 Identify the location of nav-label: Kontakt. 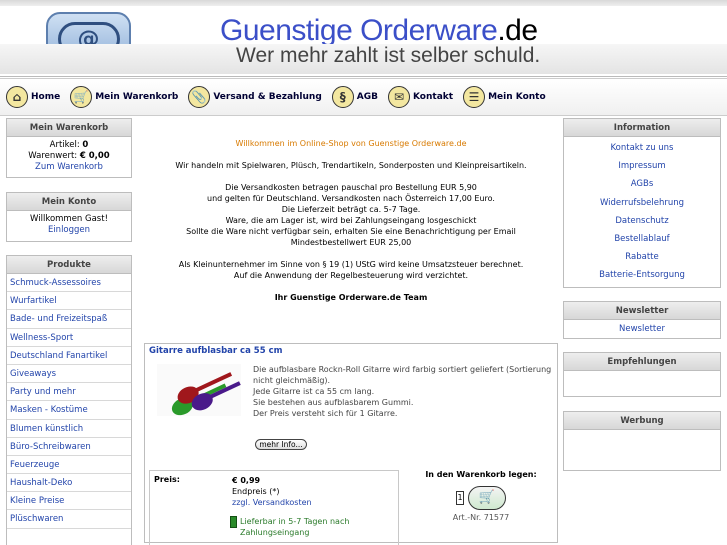
(433, 97).